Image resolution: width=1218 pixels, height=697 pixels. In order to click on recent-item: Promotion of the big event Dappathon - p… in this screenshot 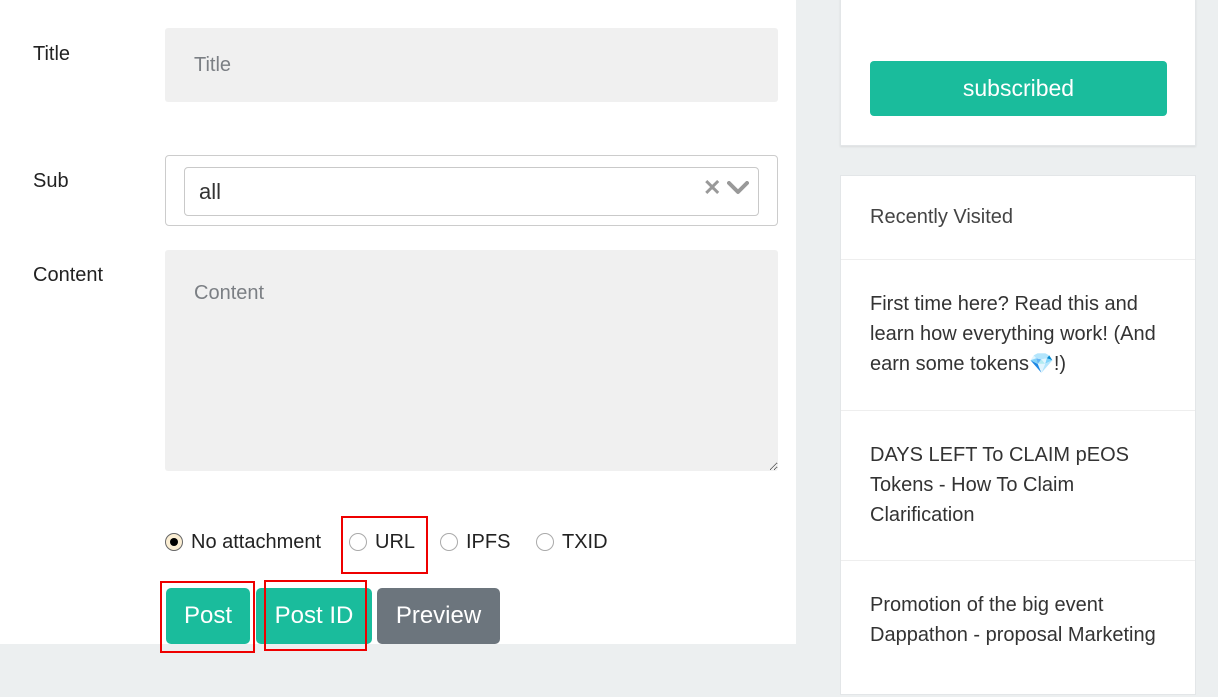, I will do `click(1018, 629)`.